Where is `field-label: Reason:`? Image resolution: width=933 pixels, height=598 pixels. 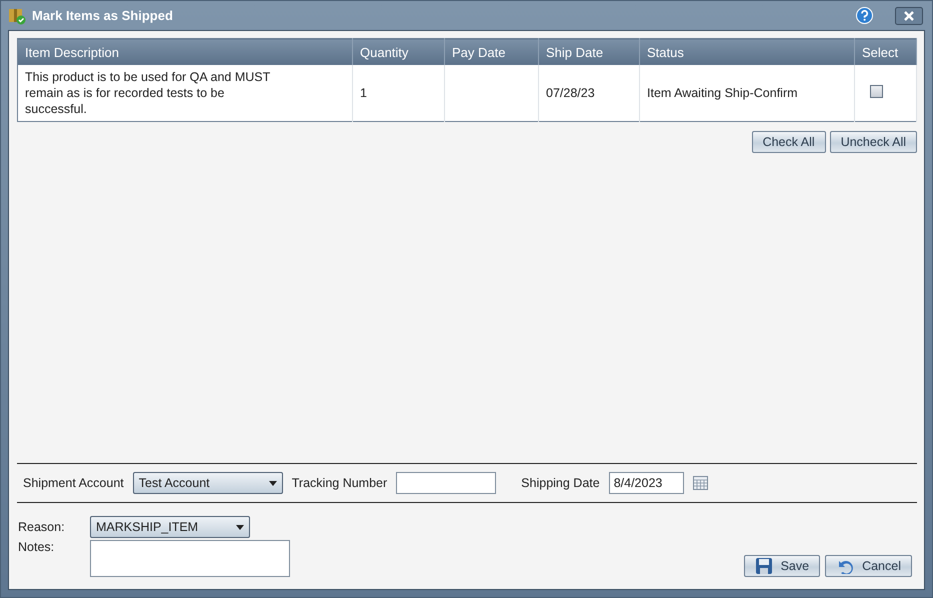 field-label: Reason: is located at coordinates (42, 526).